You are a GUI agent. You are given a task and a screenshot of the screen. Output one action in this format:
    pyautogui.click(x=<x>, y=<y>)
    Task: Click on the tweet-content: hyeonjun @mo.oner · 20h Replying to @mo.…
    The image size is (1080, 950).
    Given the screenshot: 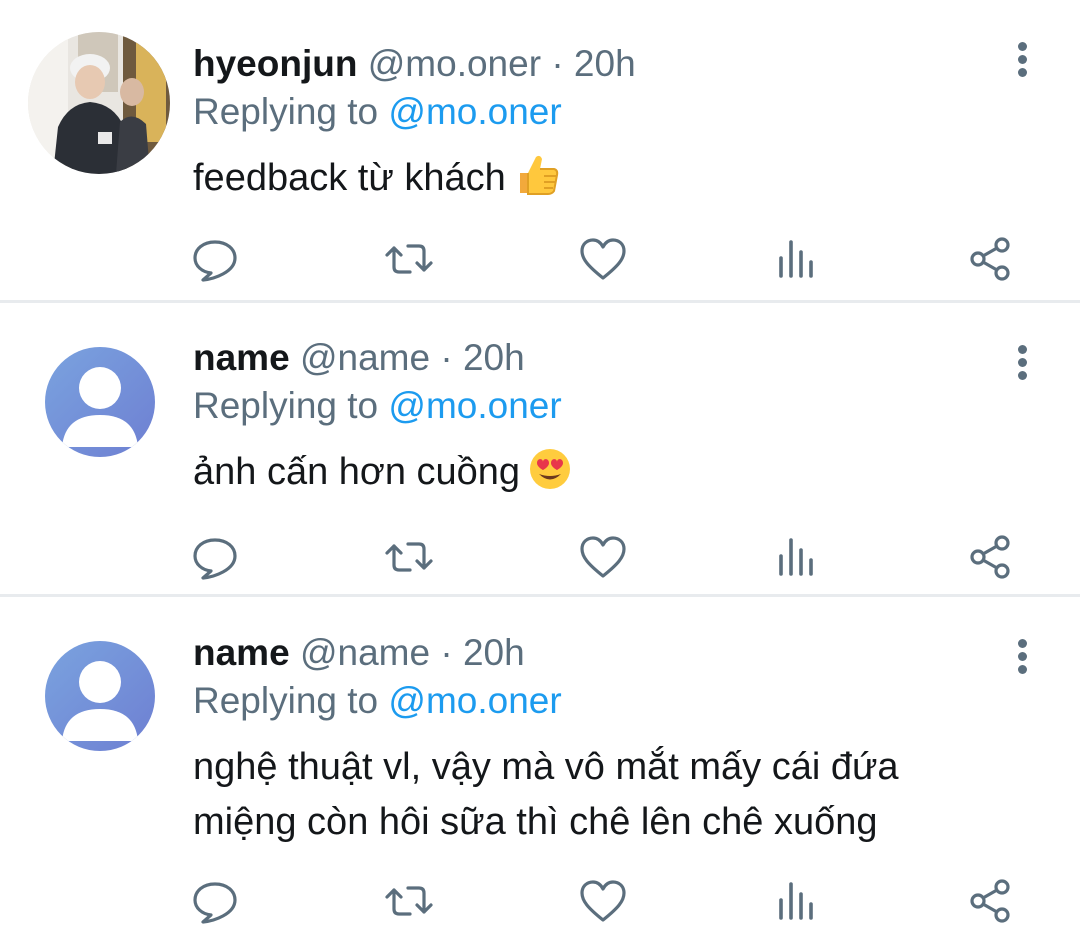 What is the action you would take?
    pyautogui.click(x=591, y=126)
    